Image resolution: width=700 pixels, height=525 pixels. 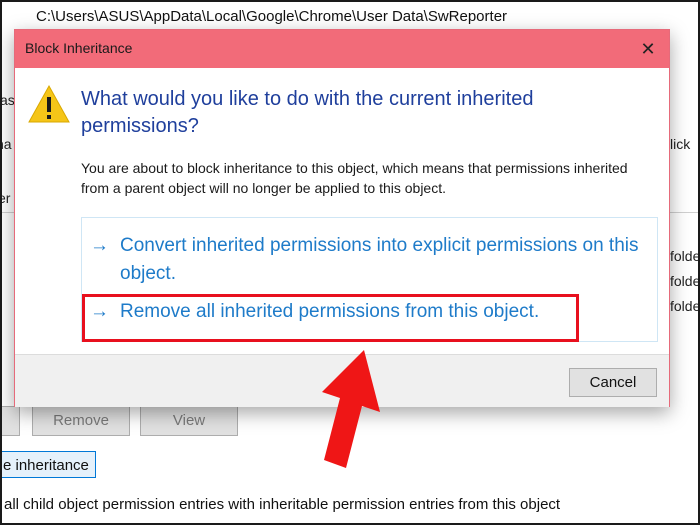 I want to click on background-view-button: View, so click(x=189, y=421).